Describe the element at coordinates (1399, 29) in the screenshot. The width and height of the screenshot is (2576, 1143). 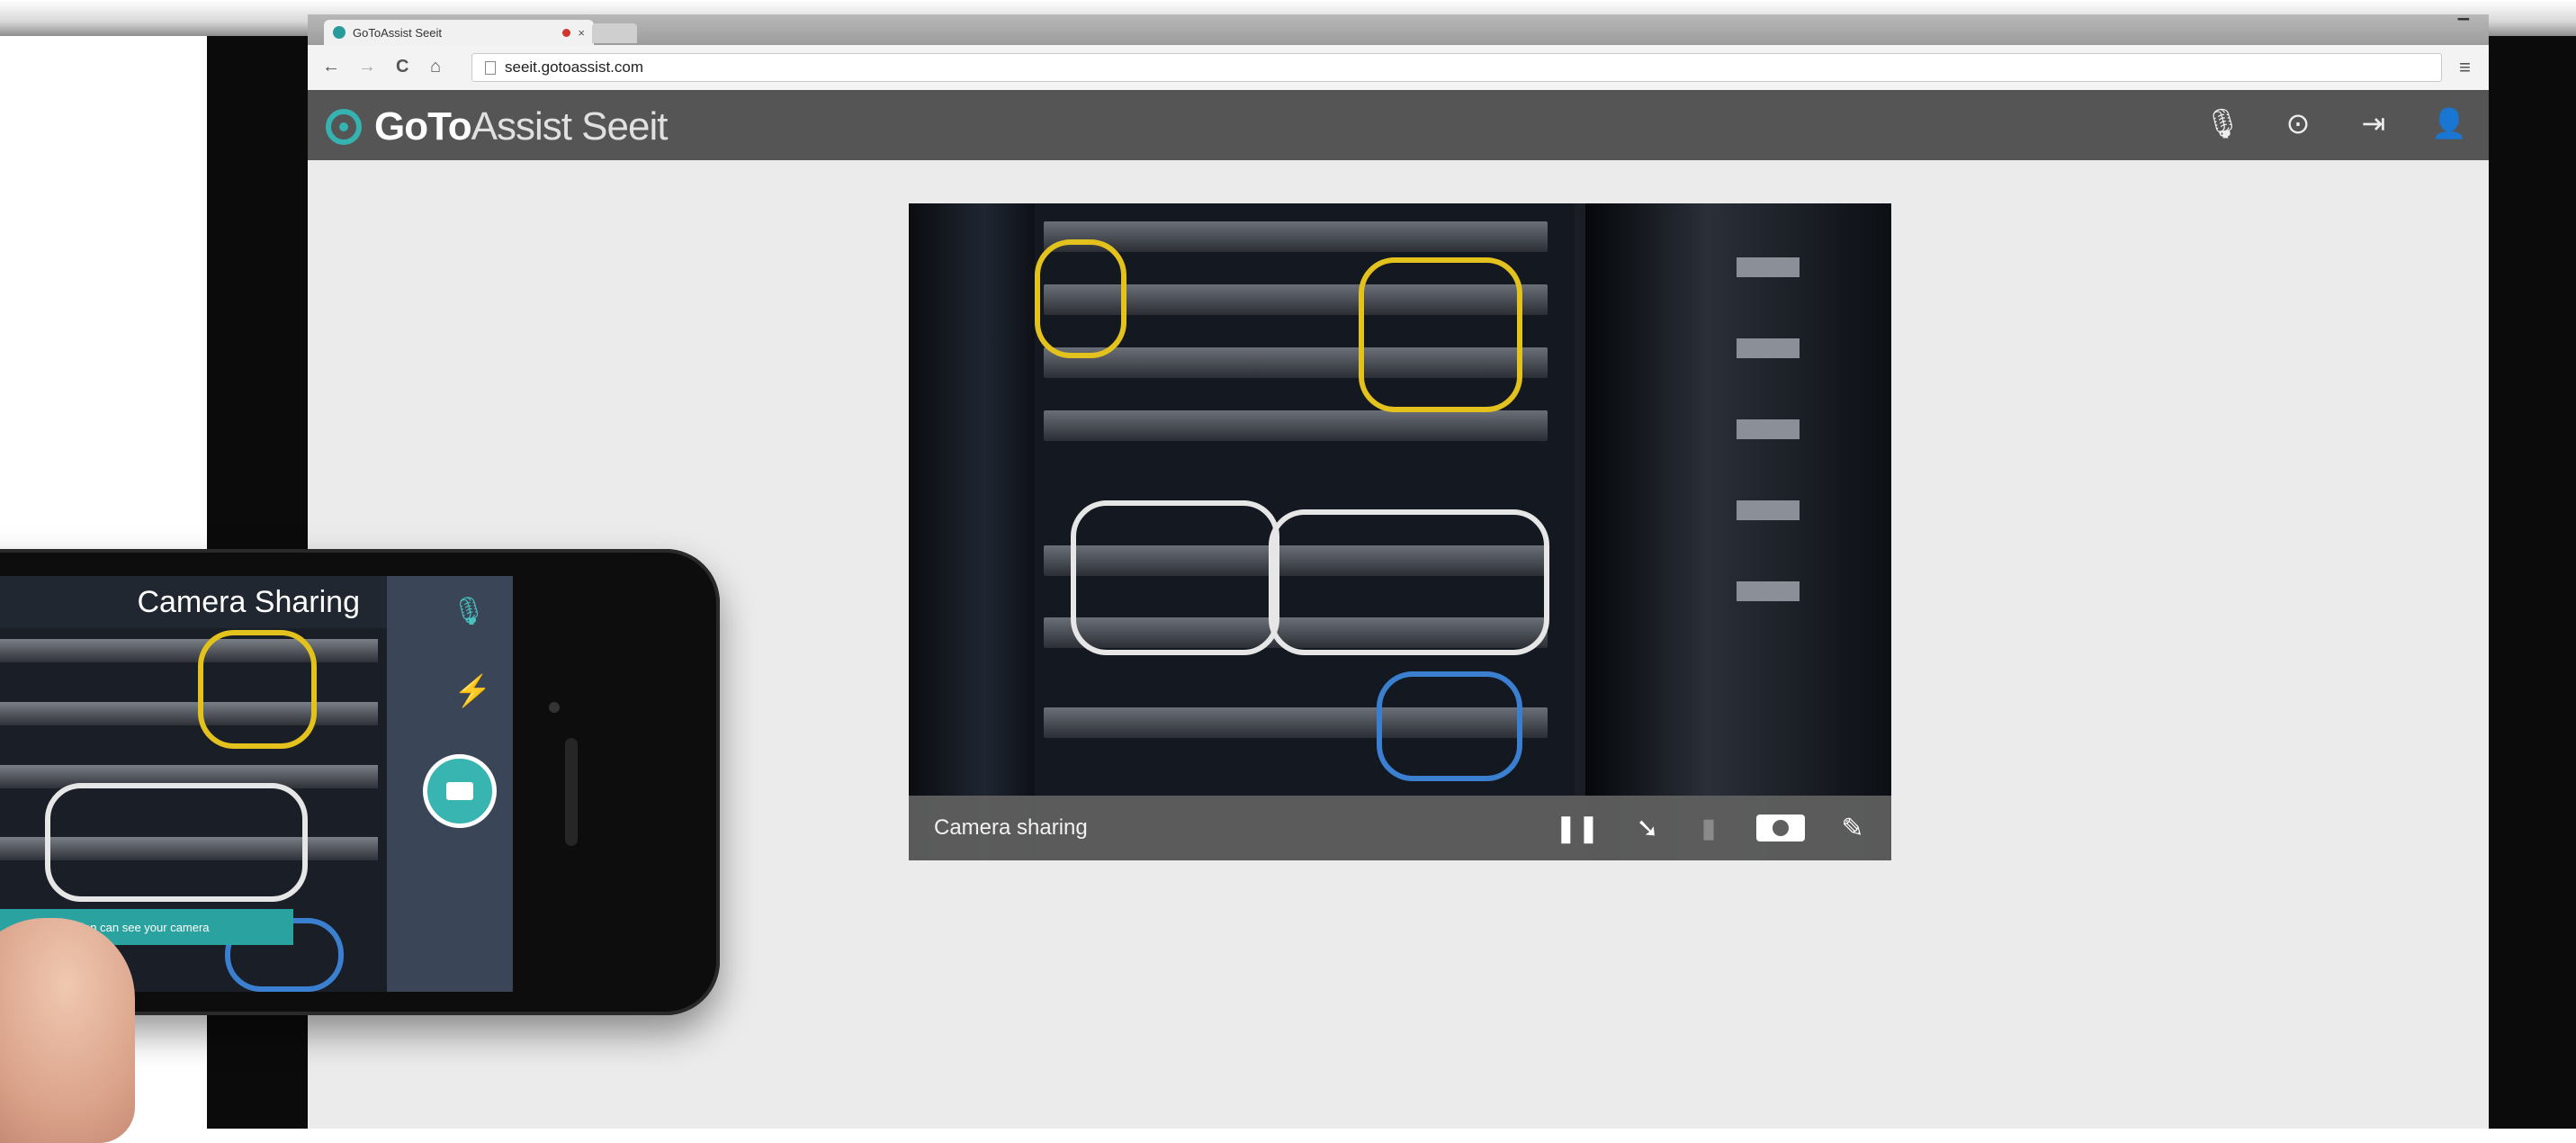
I see `tab-strip: GoToAssist Seeit × ▔` at that location.